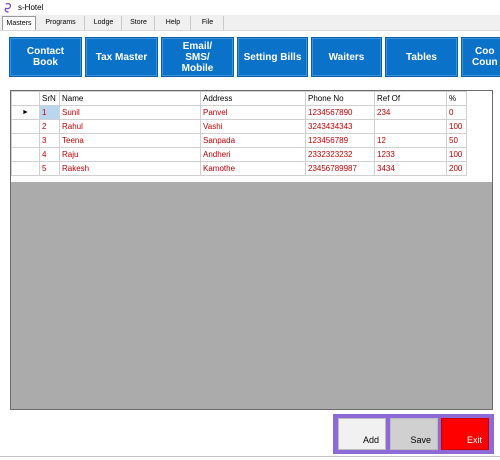 The height and width of the screenshot is (460, 500). Describe the element at coordinates (130, 154) in the screenshot. I see `cell-name: Raju` at that location.